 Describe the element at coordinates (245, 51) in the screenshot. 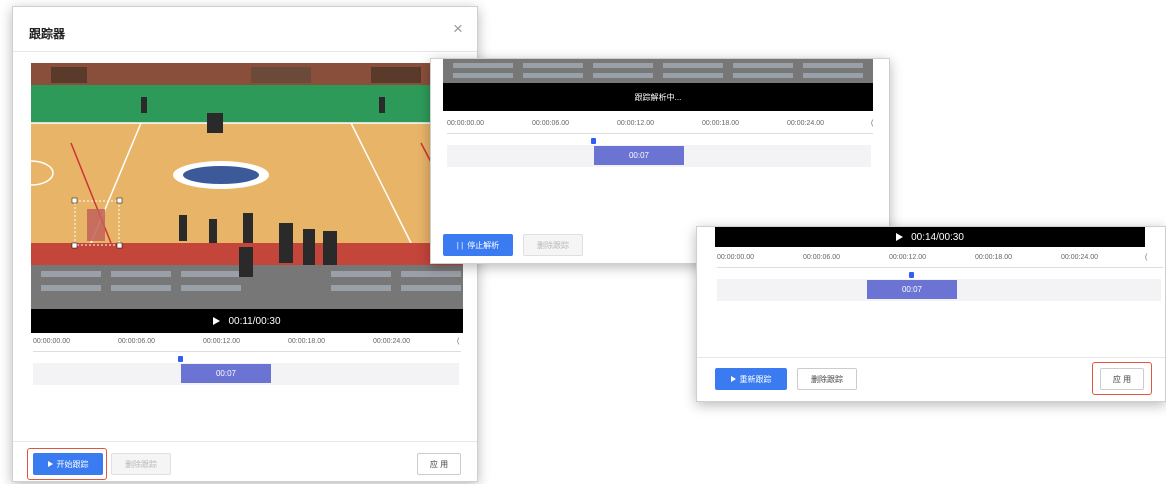

I see `title-divider` at that location.